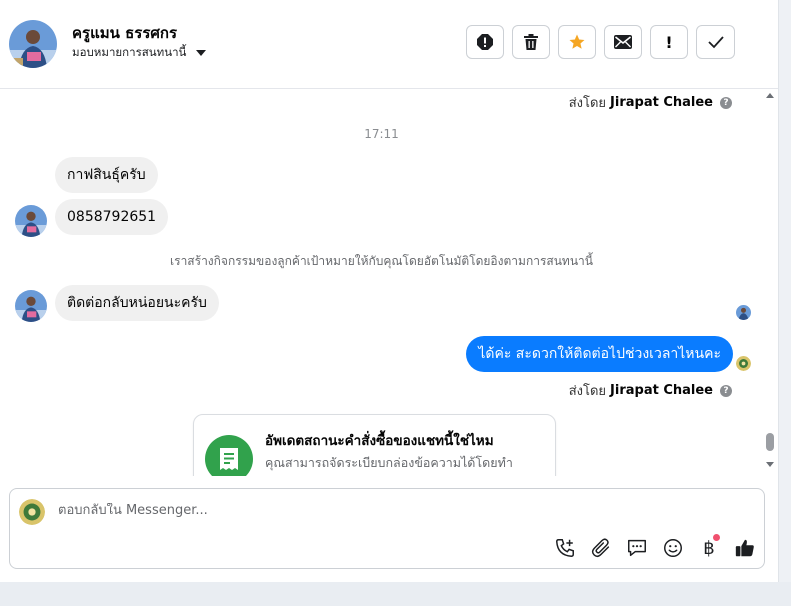  Describe the element at coordinates (743, 363) in the screenshot. I see `page-avatar-small` at that location.